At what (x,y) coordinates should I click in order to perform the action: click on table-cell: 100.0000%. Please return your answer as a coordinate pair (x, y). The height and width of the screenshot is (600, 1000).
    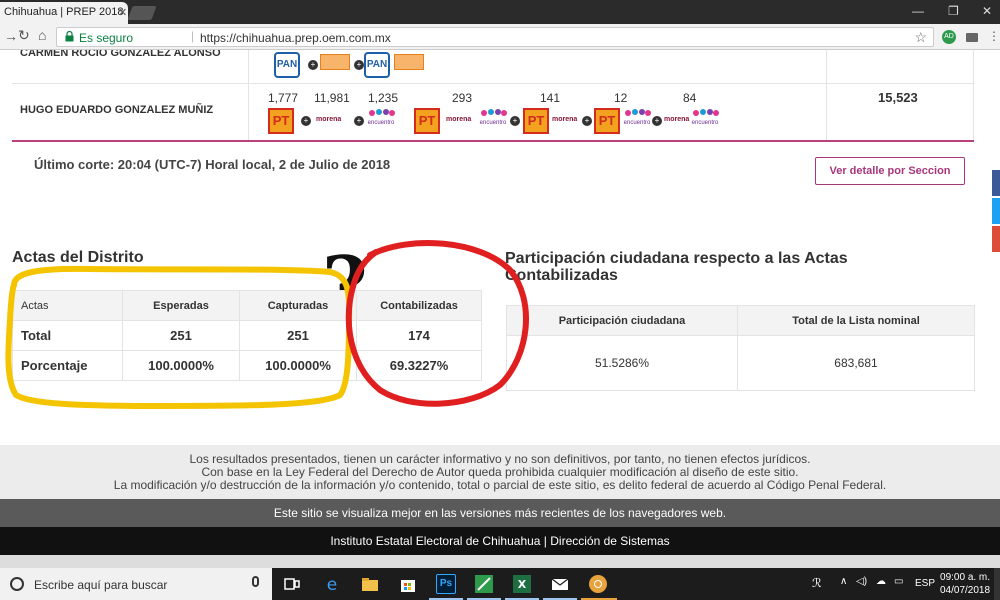
    Looking at the image, I should click on (298, 365).